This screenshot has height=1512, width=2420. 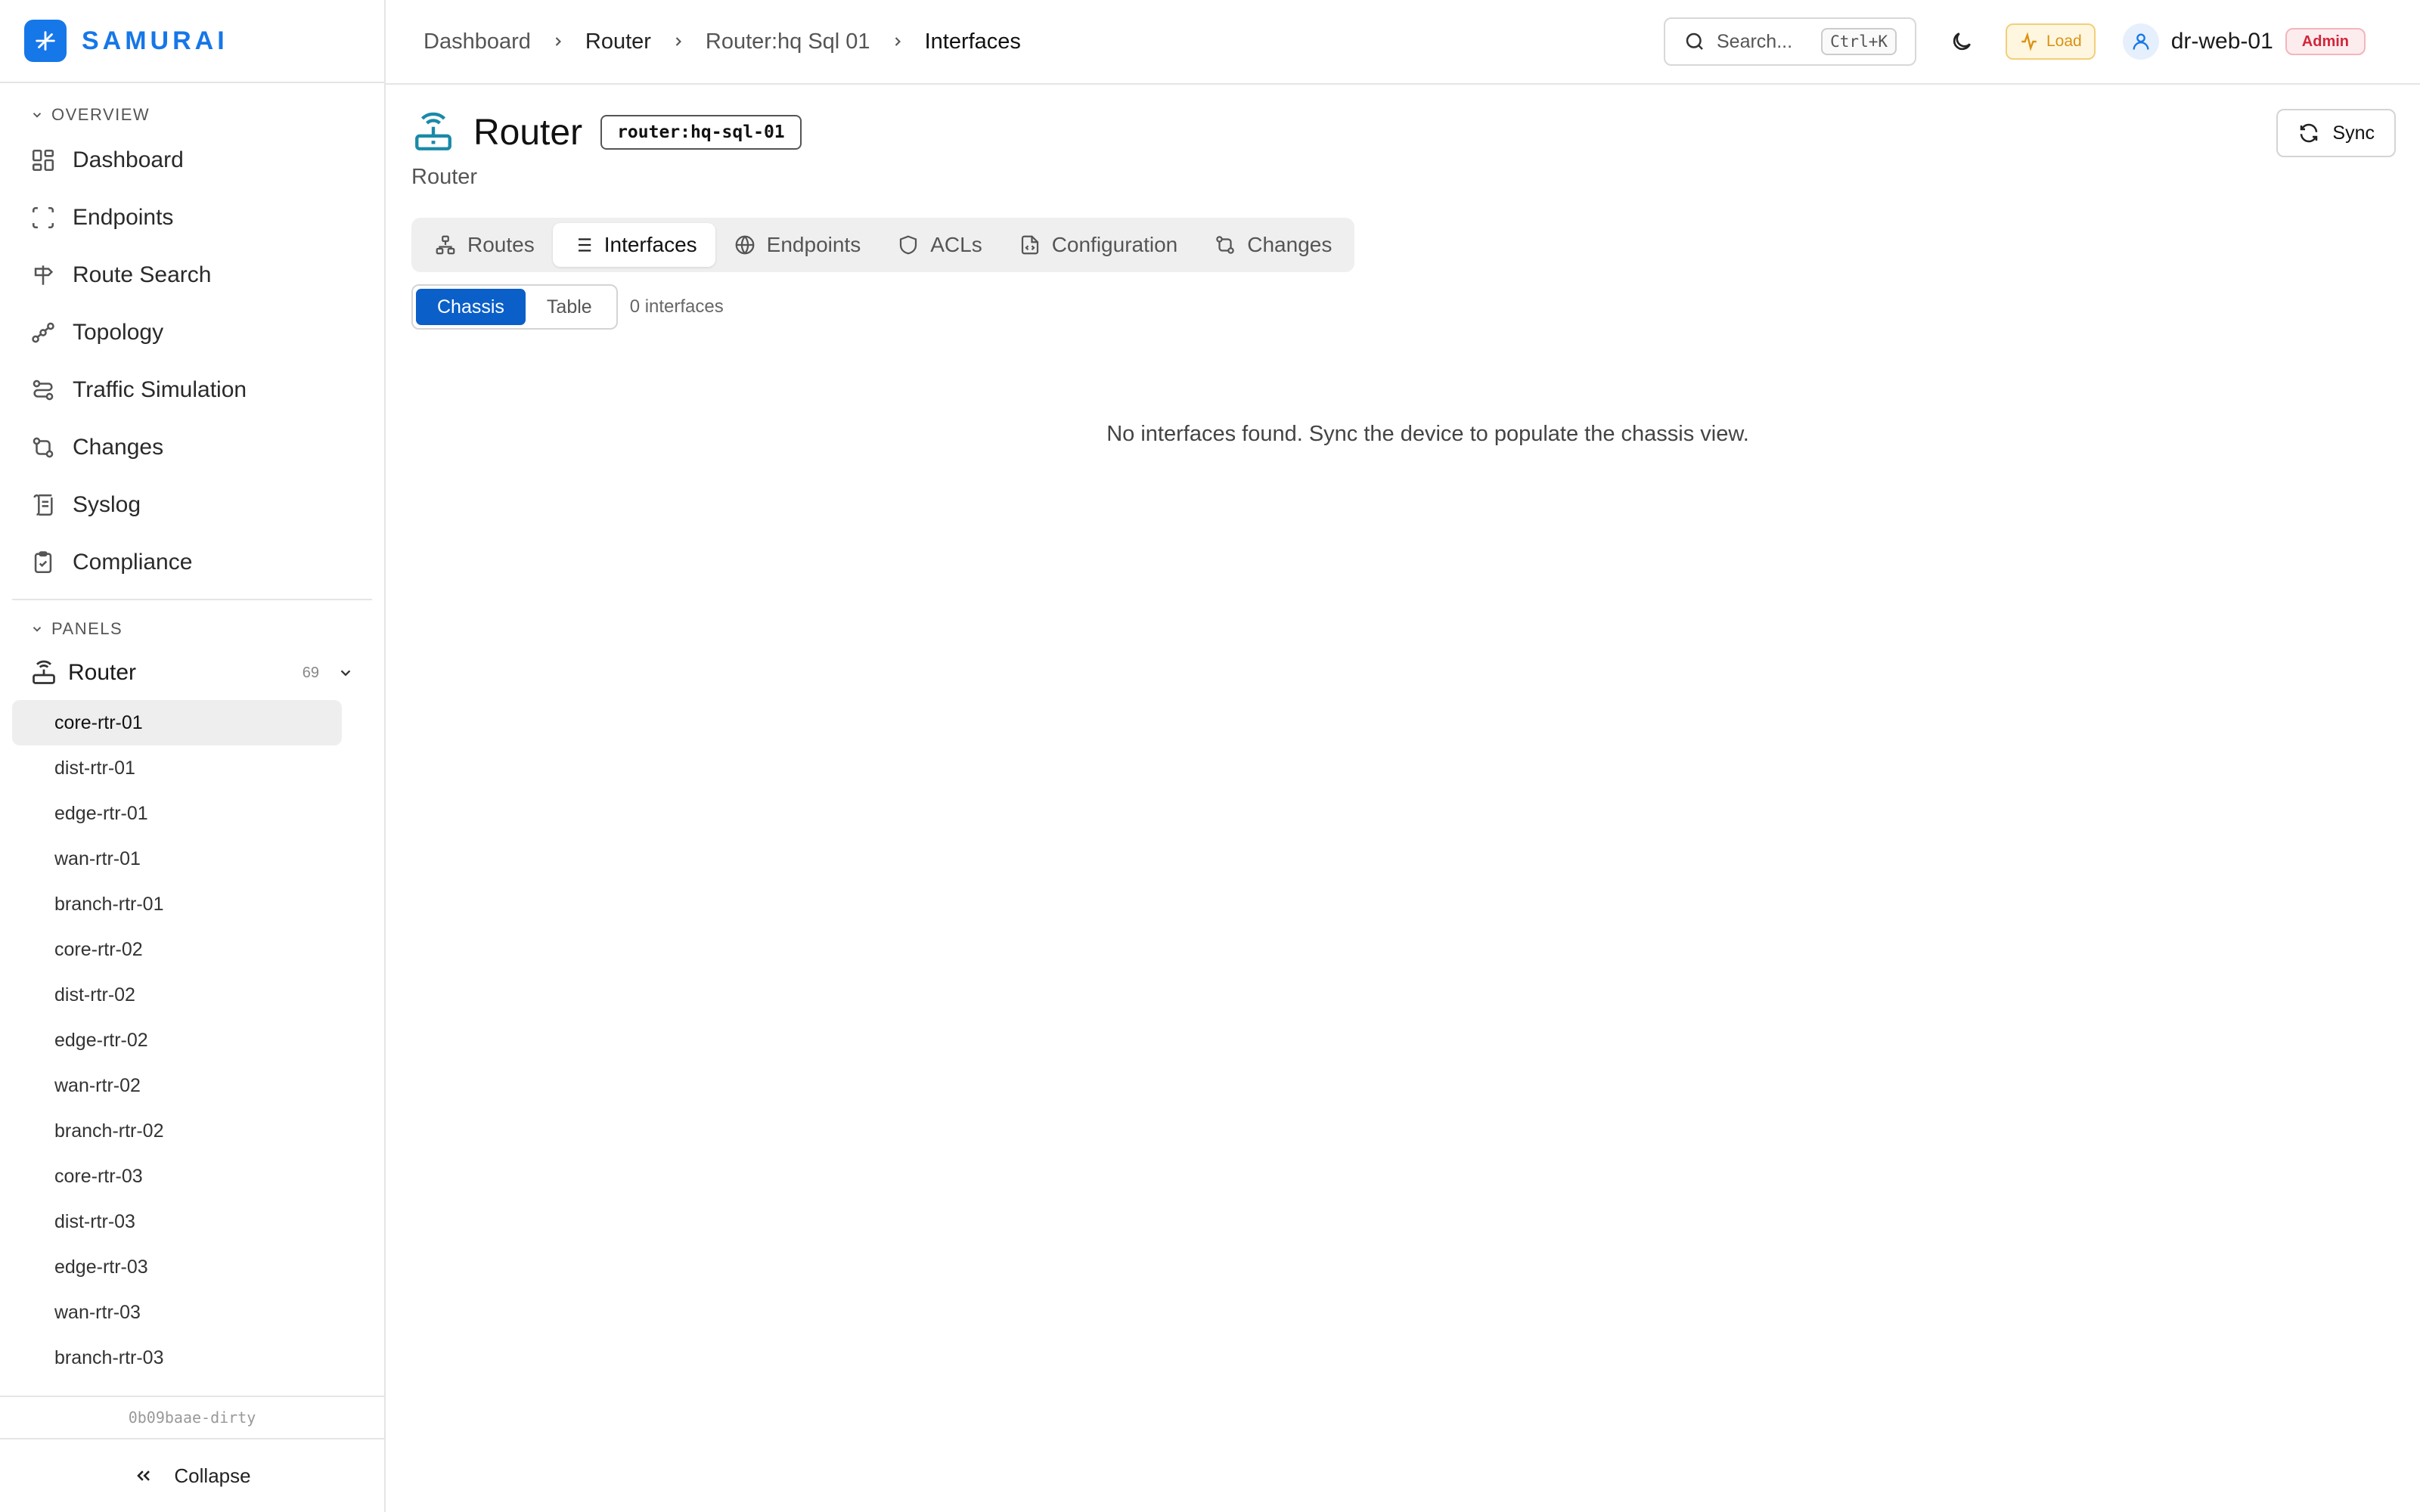 I want to click on view-mode-toggle: Chassis Table, so click(x=514, y=307).